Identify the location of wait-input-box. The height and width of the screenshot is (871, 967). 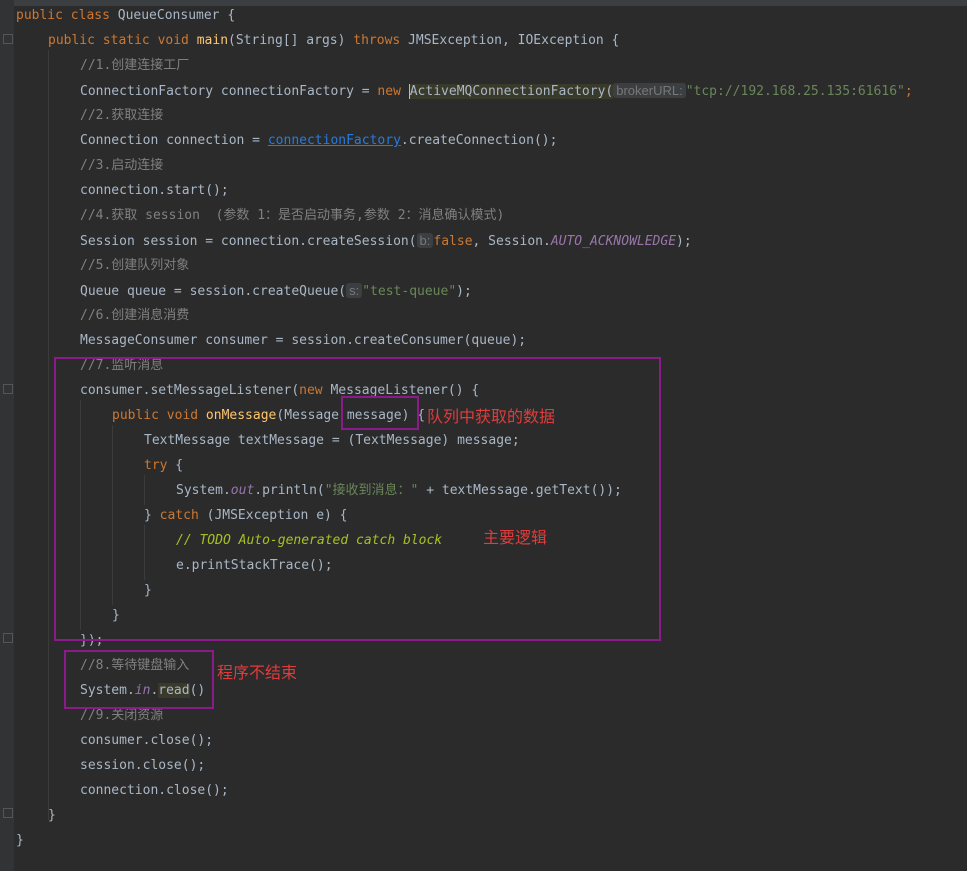
(139, 679).